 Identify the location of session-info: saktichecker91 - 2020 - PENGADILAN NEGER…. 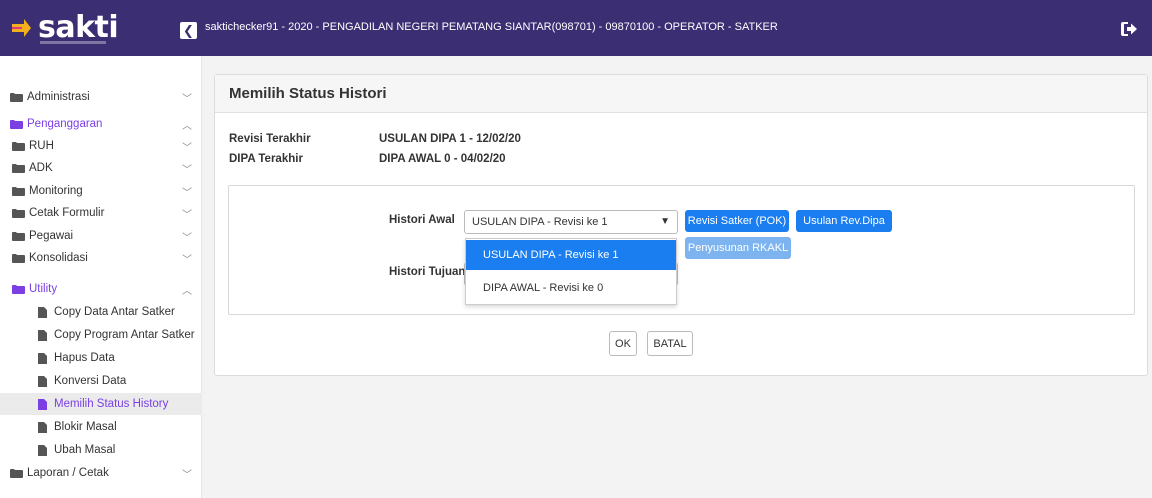
(491, 27).